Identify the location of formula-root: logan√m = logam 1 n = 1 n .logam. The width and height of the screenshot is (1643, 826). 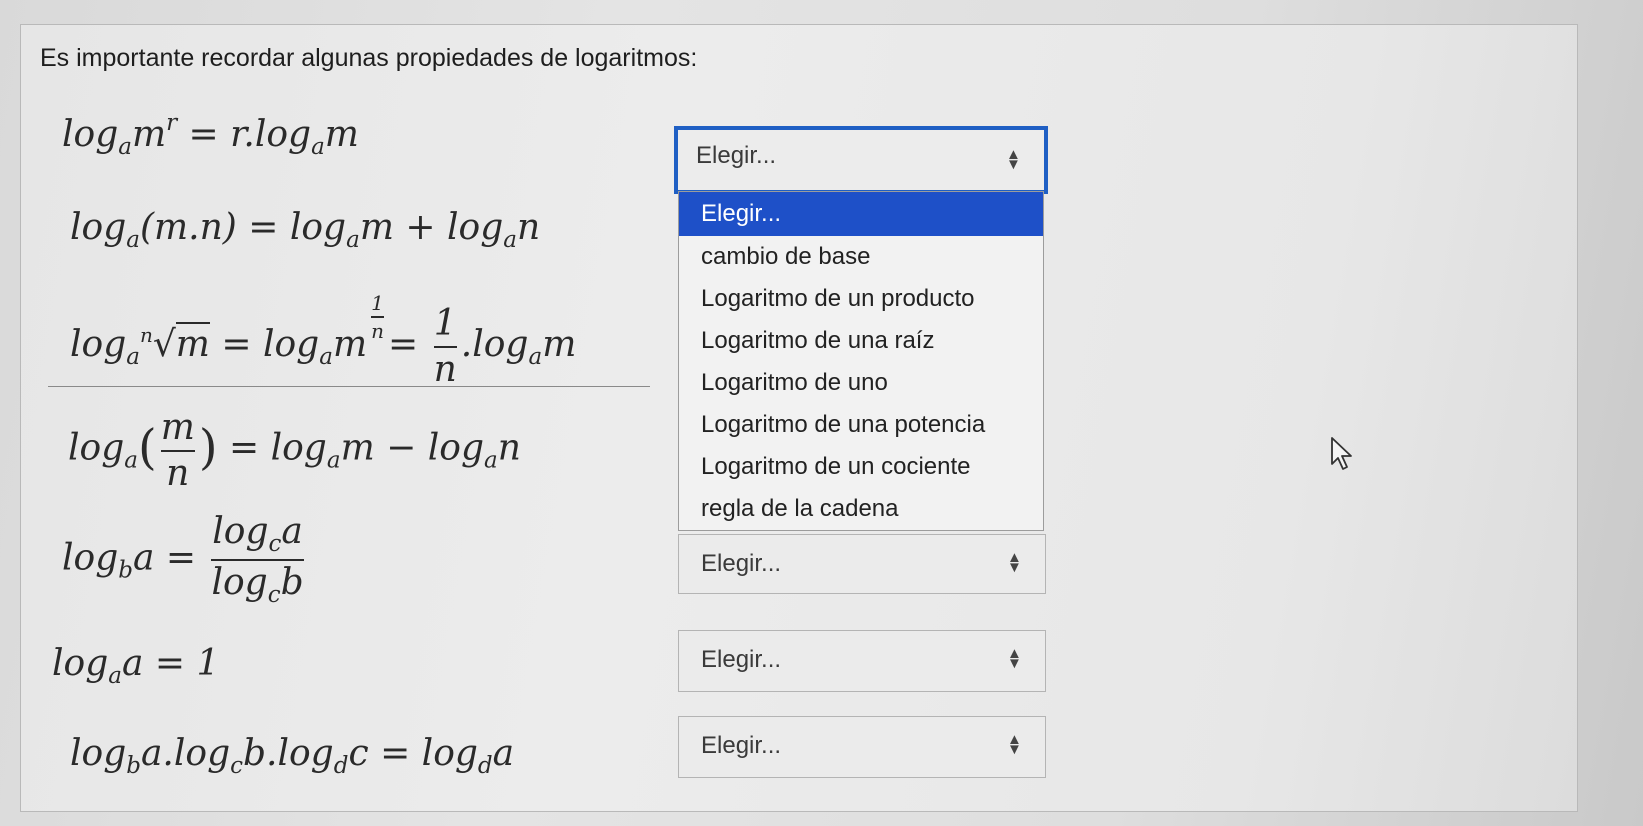
(323, 340).